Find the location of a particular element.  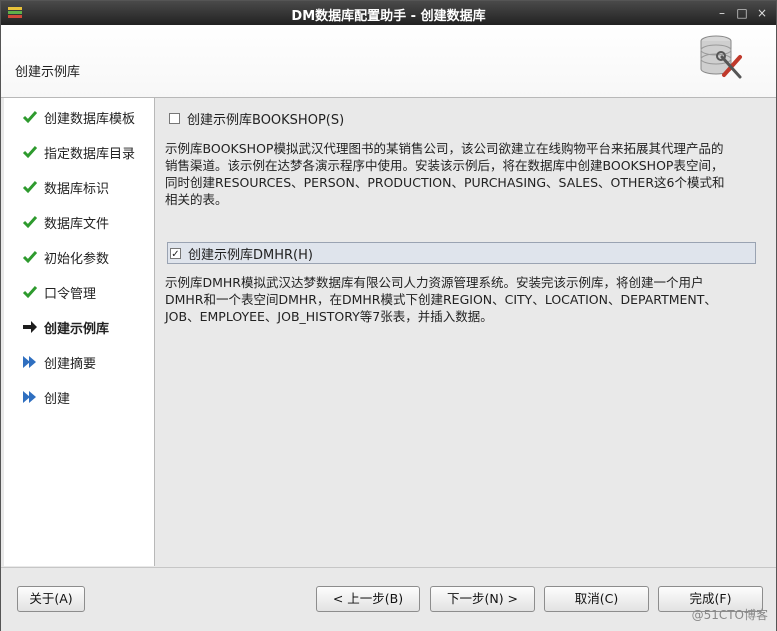

dmhr-checkbox: ✓ is located at coordinates (175, 253).